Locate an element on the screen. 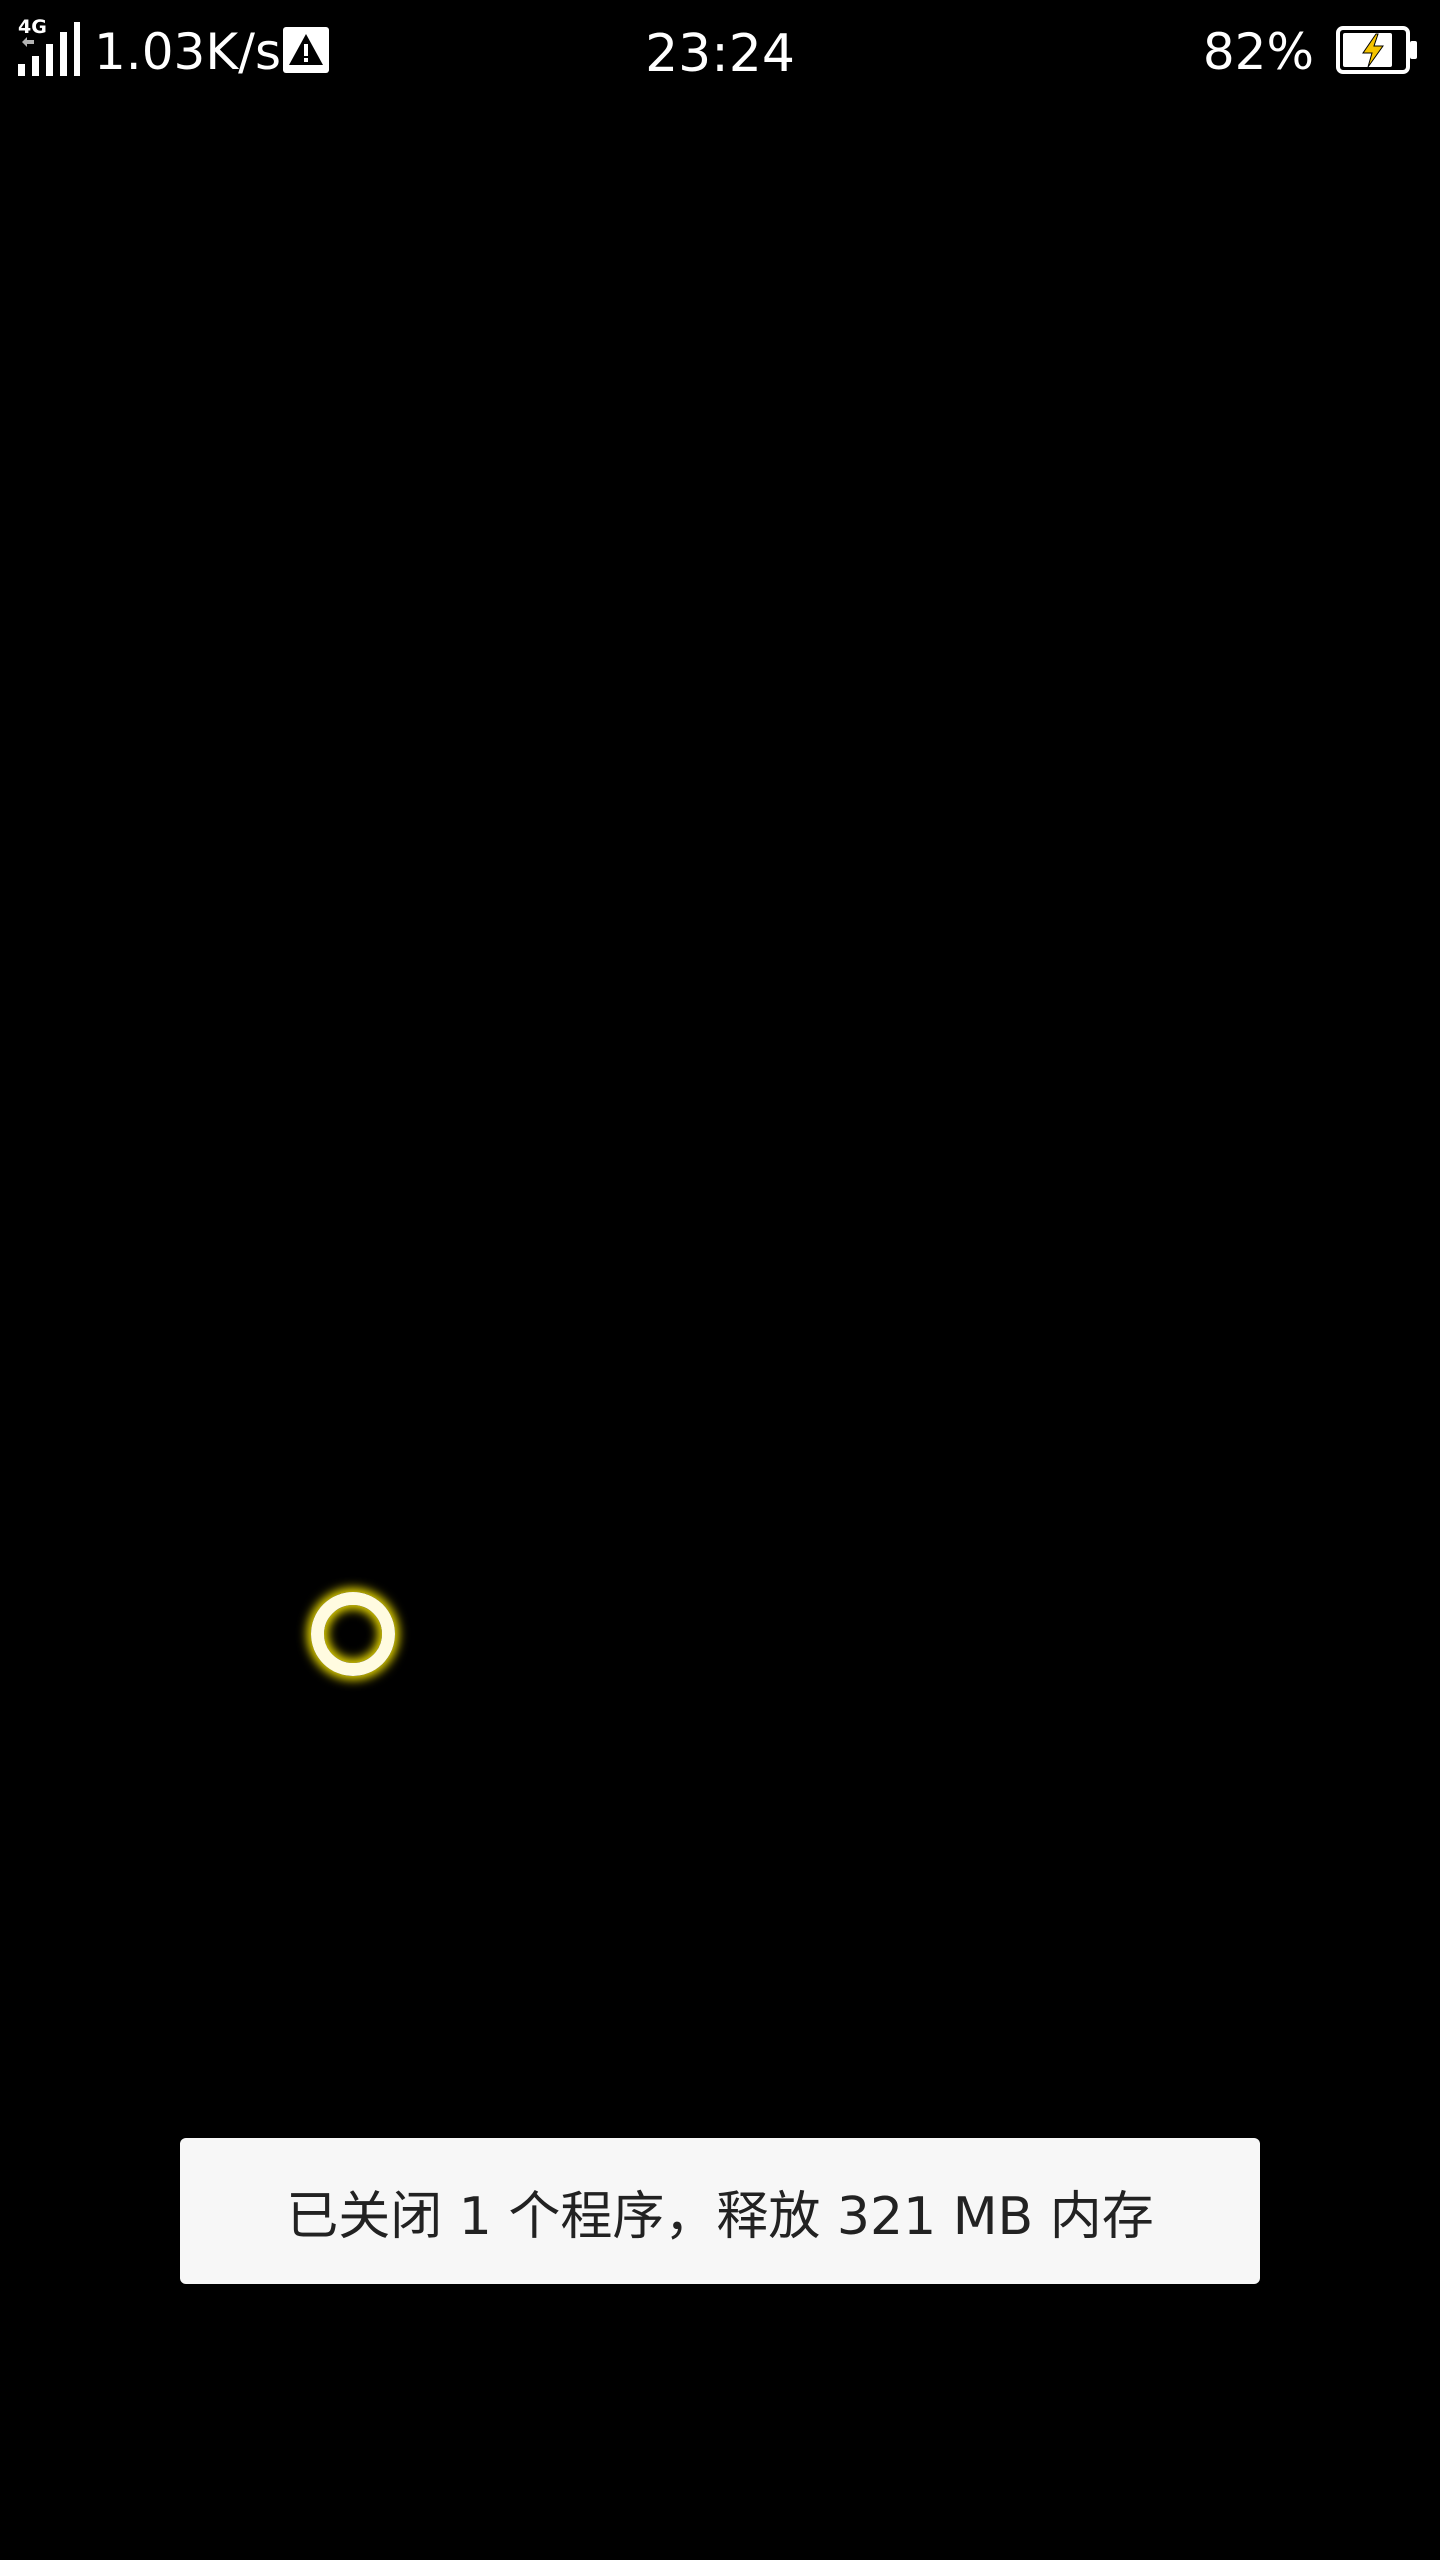 Image resolution: width=1440 pixels, height=2560 pixels. clock: 23:24 is located at coordinates (720, 54).